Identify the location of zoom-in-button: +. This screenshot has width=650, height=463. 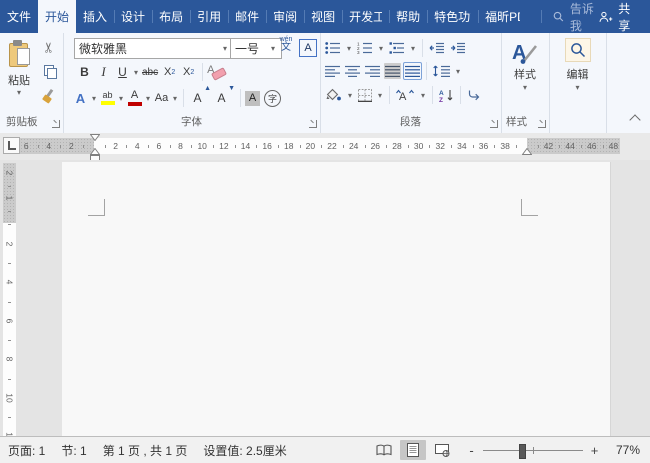
(594, 450).